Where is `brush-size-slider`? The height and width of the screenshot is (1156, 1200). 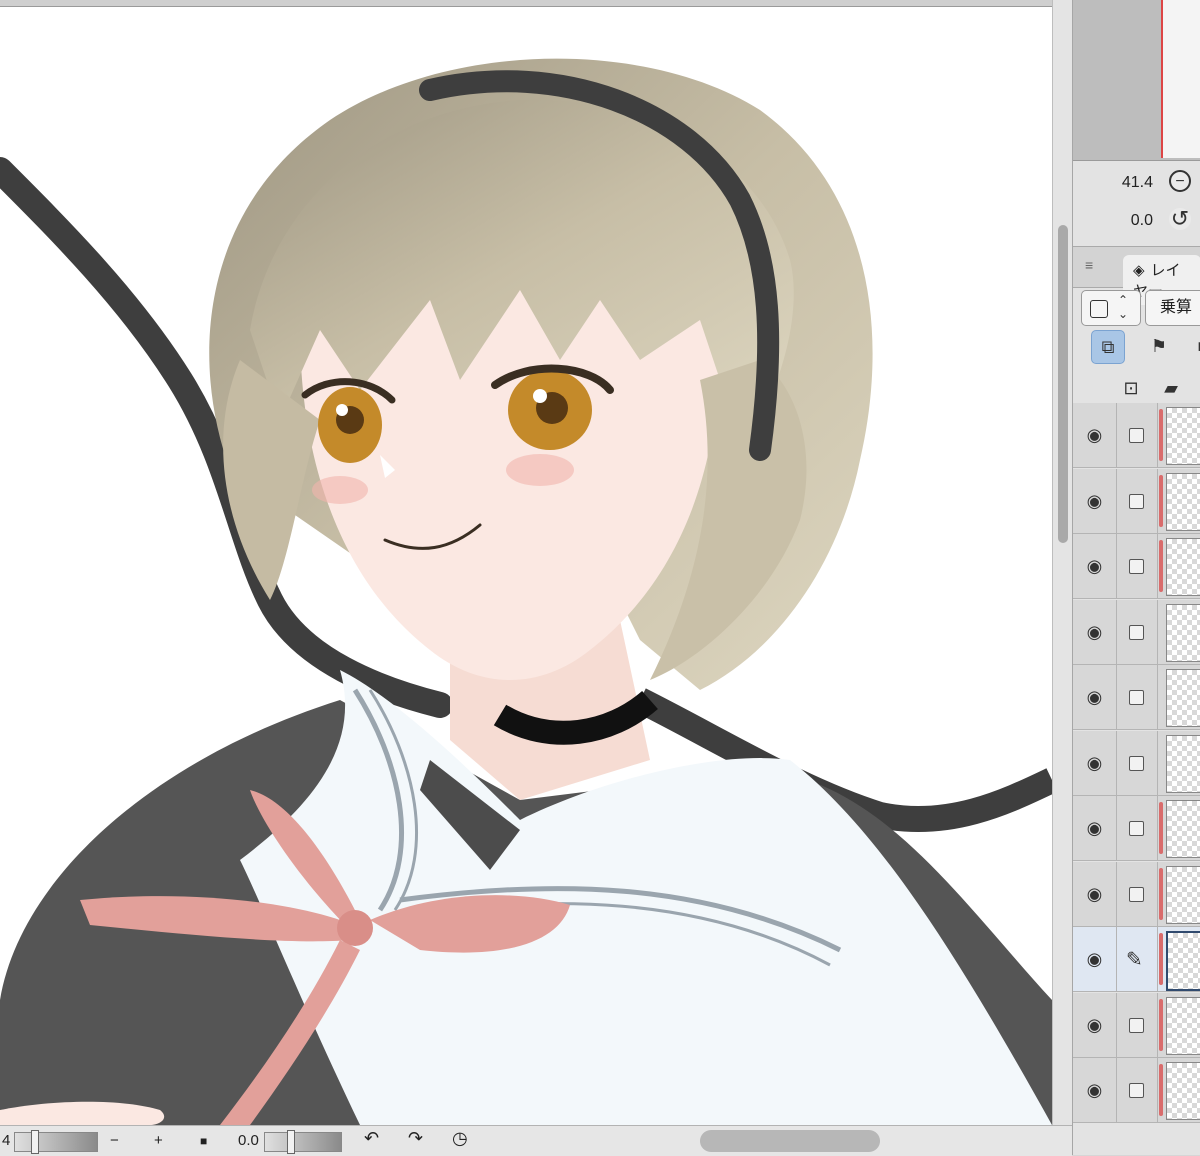 brush-size-slider is located at coordinates (56, 1142).